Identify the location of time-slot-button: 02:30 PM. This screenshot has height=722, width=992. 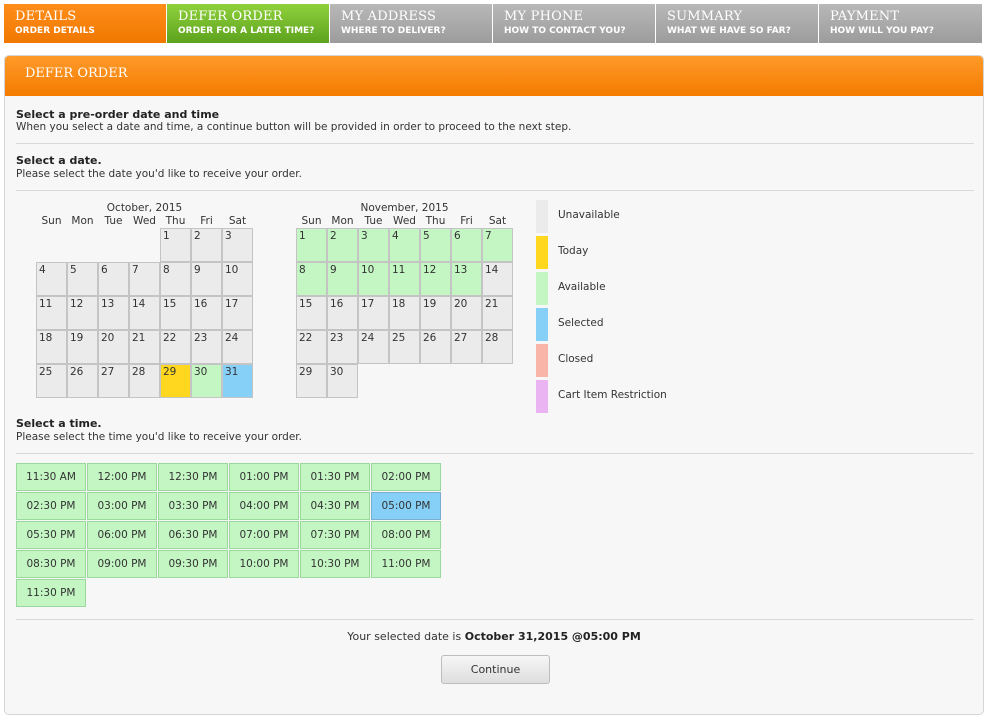
(51, 506).